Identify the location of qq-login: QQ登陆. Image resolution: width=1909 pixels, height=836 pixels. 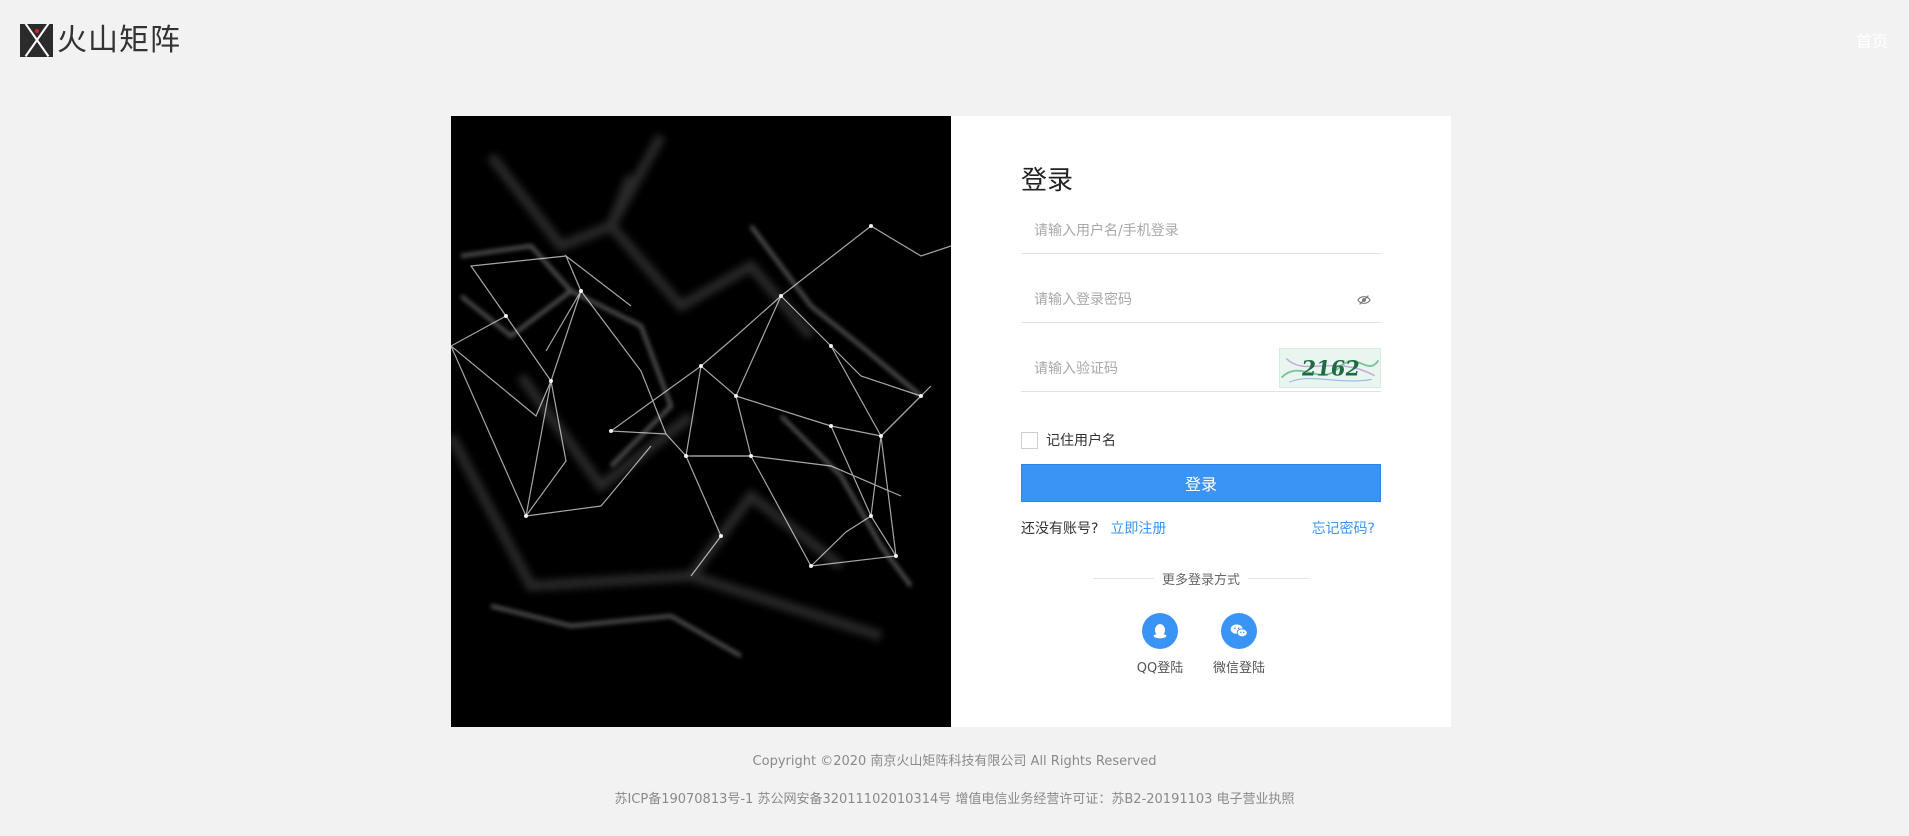
(1160, 644).